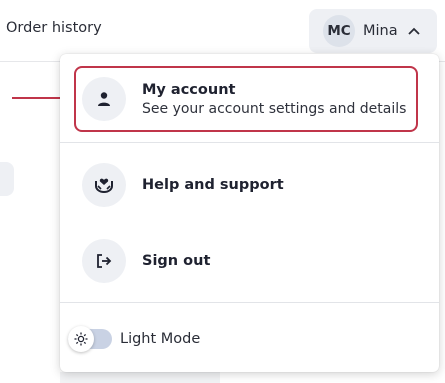  What do you see at coordinates (160, 339) in the screenshot?
I see `theme-toggle-label: Light Mode` at bounding box center [160, 339].